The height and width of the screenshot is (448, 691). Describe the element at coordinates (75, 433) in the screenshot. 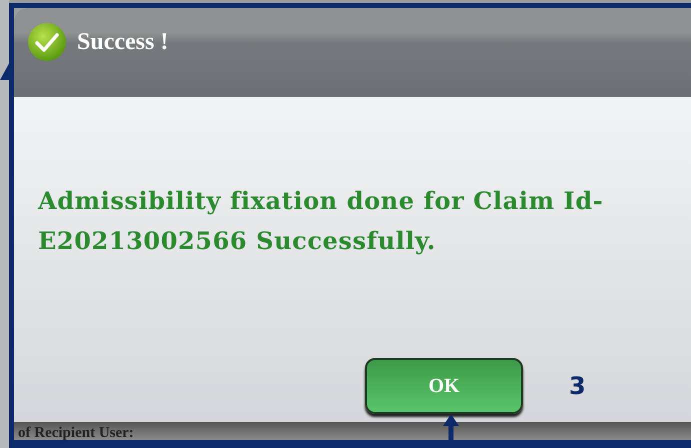

I see `recipient-label: of Recipient User:` at that location.